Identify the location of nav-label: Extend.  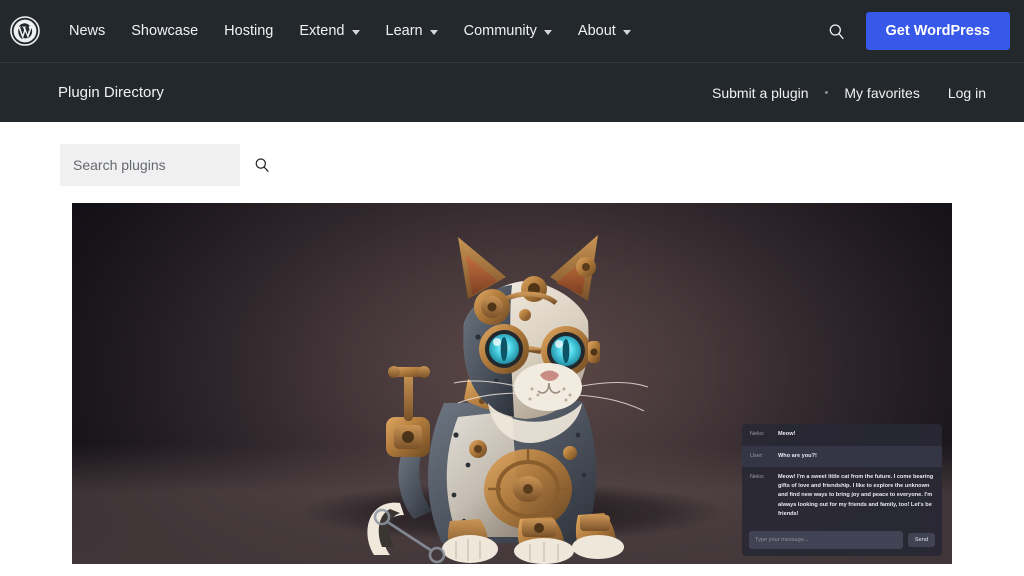
(322, 31).